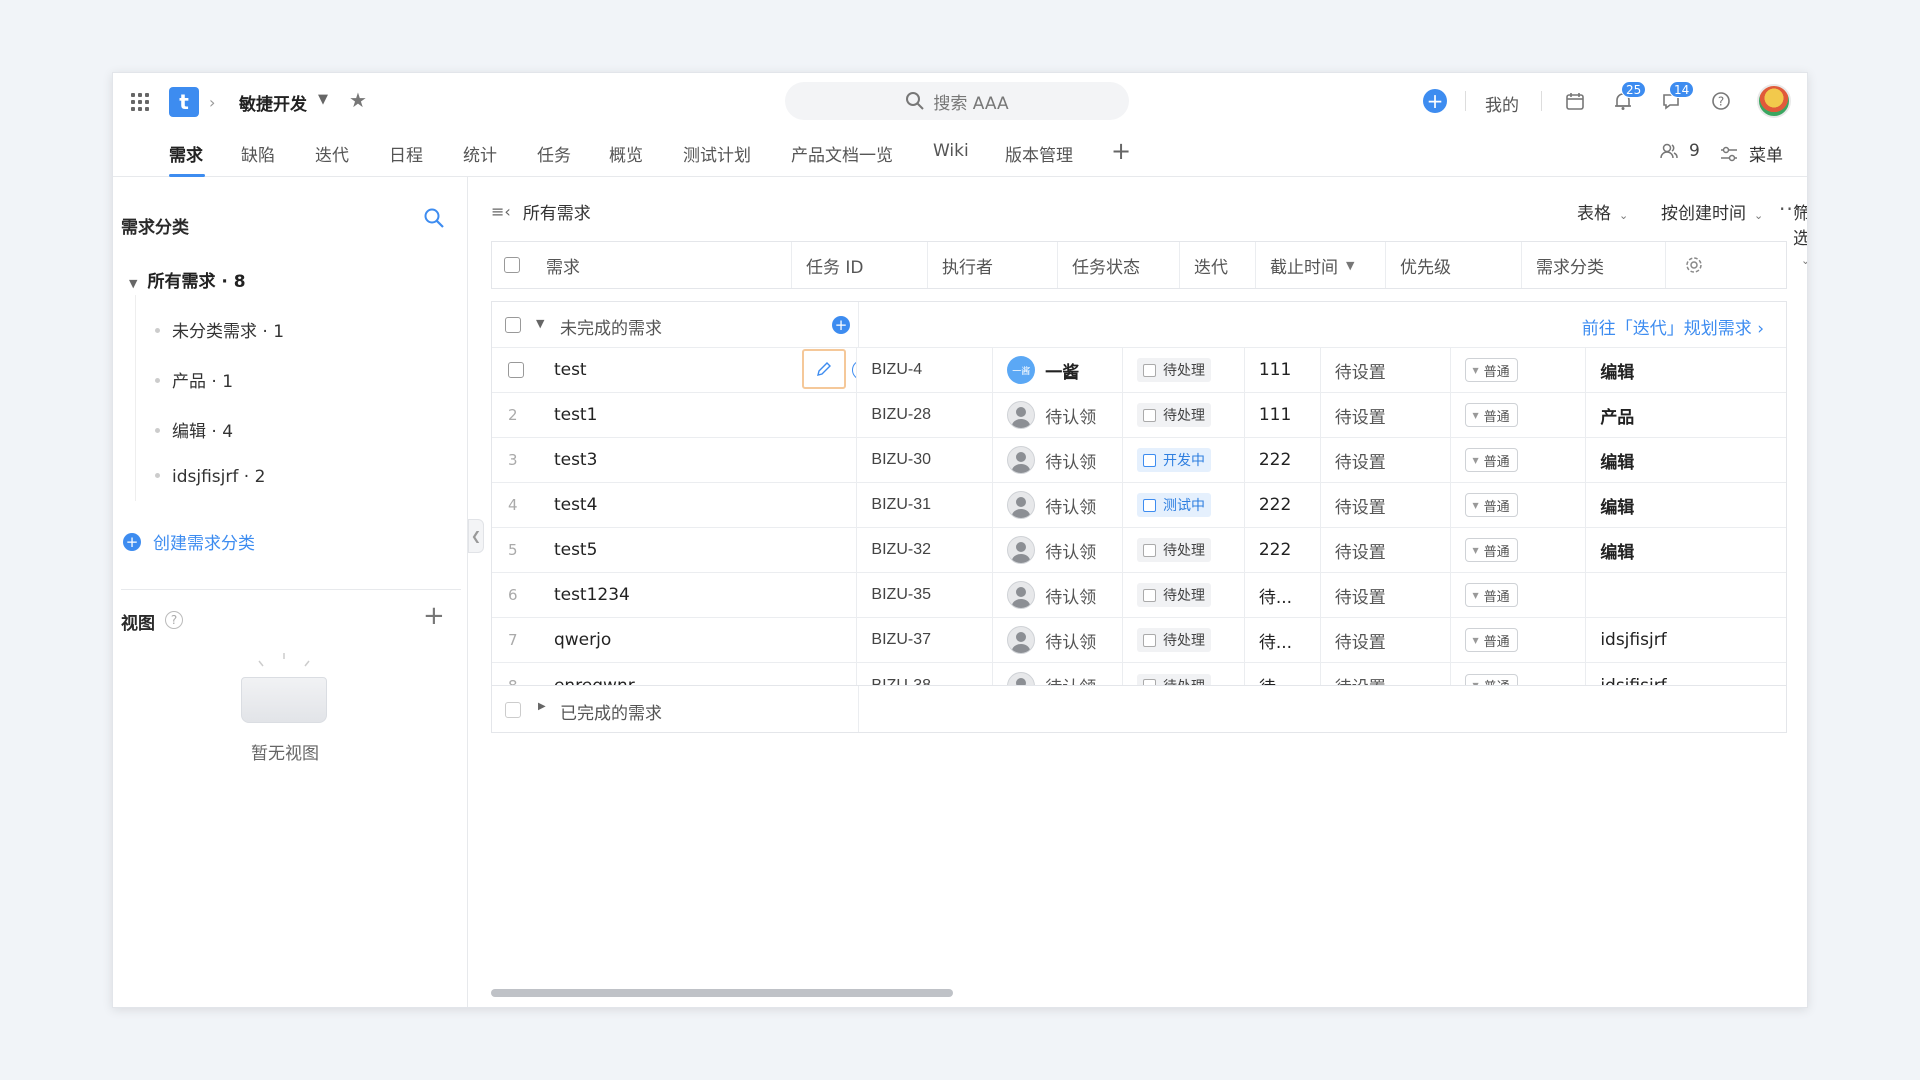 The height and width of the screenshot is (1080, 1920). I want to click on table-row: 2 test1 BIZU-28 待认领 待处理 111 待设置 ▼ 普通 产品, so click(1139, 415).